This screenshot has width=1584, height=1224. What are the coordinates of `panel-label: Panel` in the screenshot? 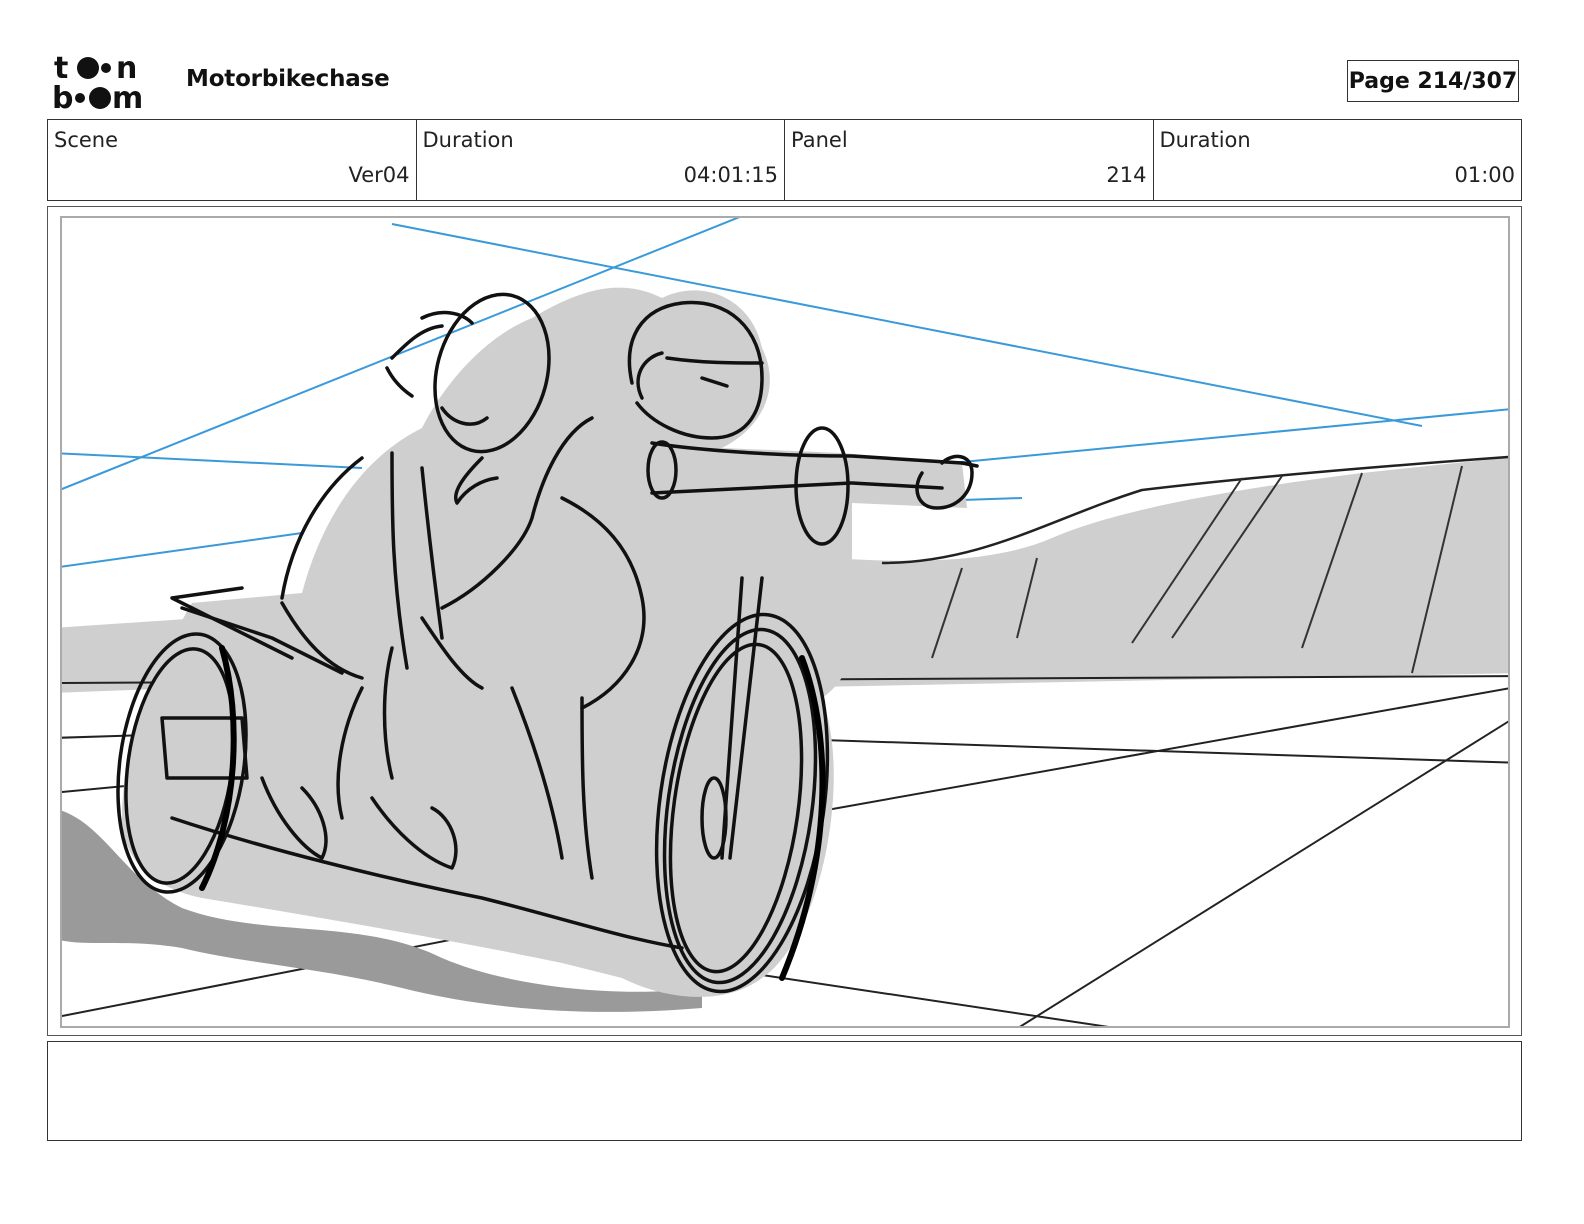 It's located at (819, 140).